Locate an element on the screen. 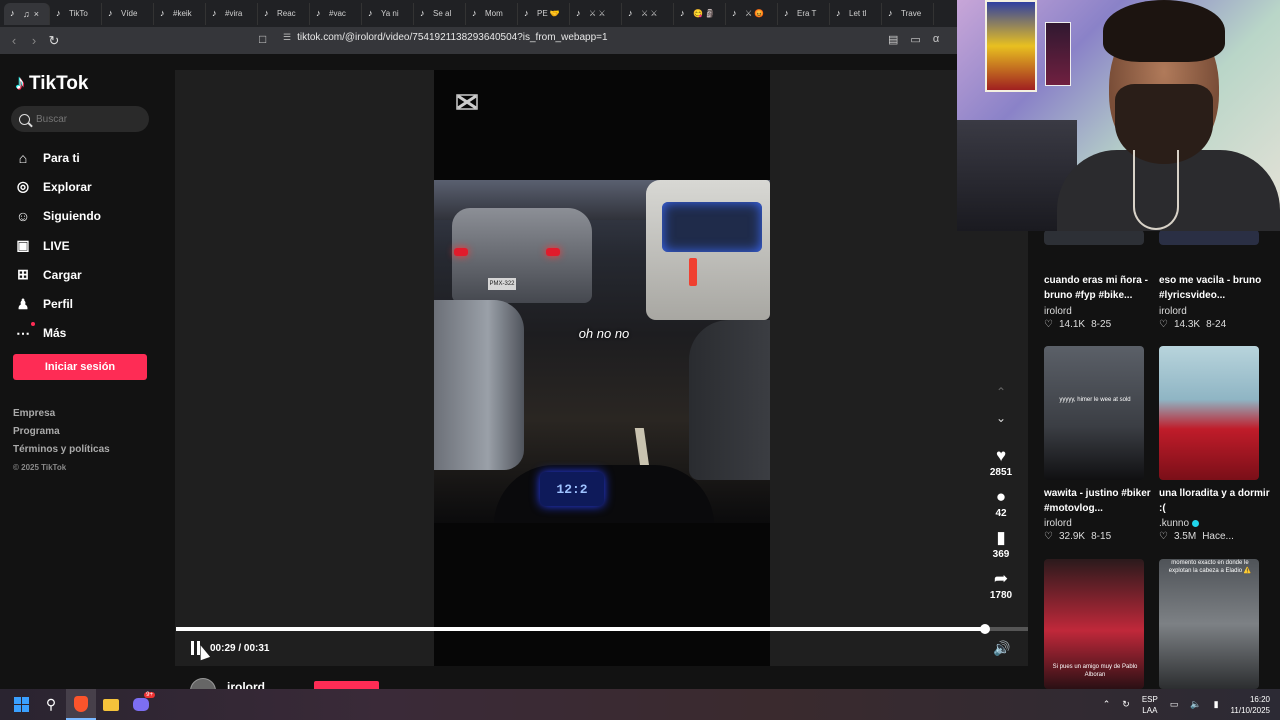 The image size is (1280, 720). site-info-icon: ☰ is located at coordinates (287, 37).